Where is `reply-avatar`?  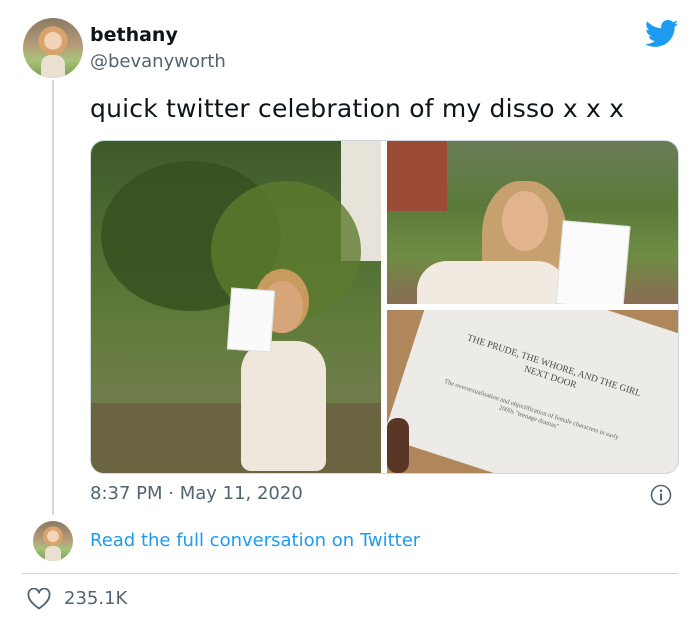
reply-avatar is located at coordinates (53, 541).